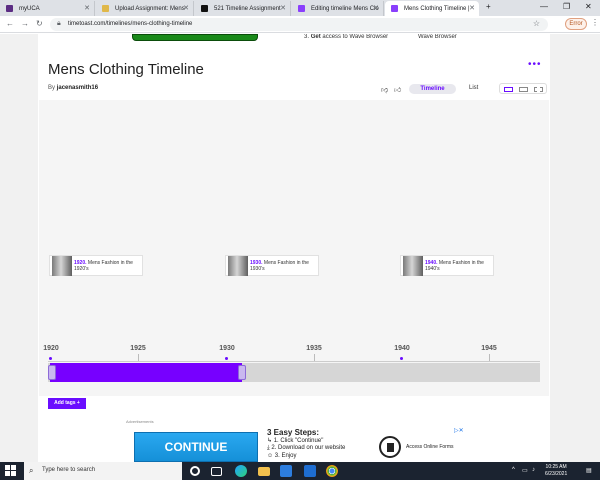  Describe the element at coordinates (47, 8) in the screenshot. I see `tab-myuca: myUCA ✕` at that location.